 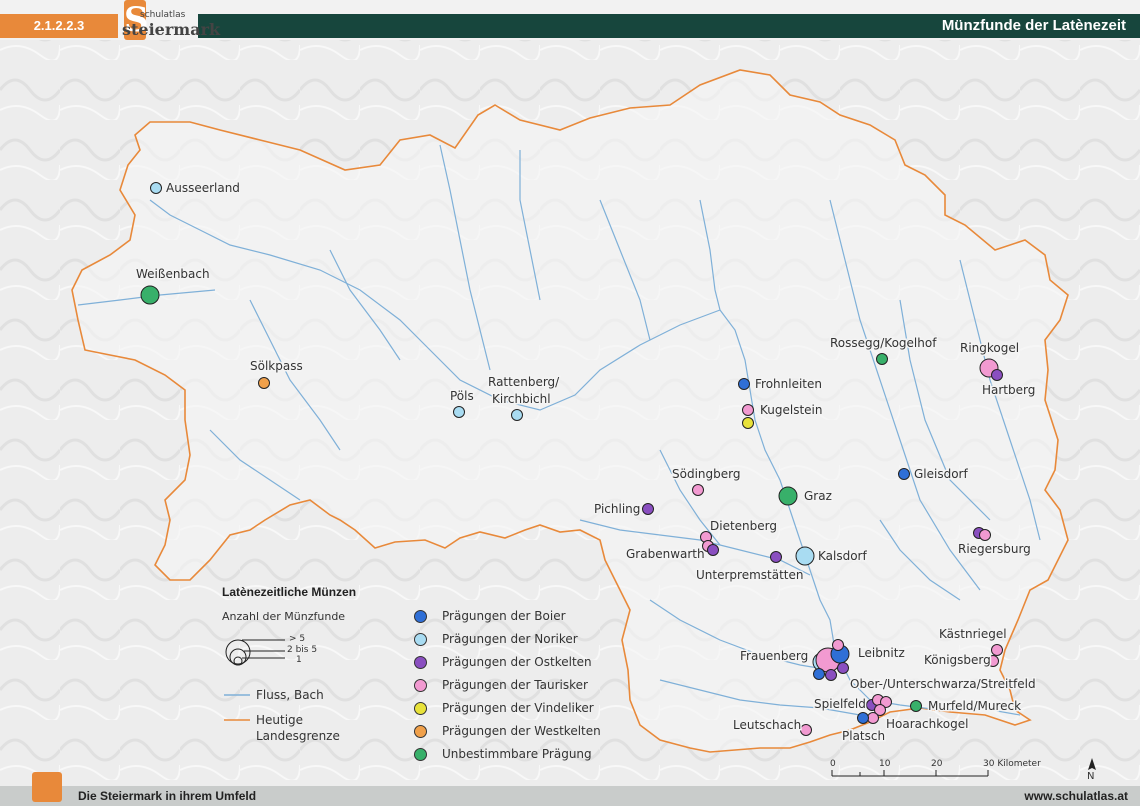 I want to click on legend-dot-ostkelten, so click(x=420, y=662).